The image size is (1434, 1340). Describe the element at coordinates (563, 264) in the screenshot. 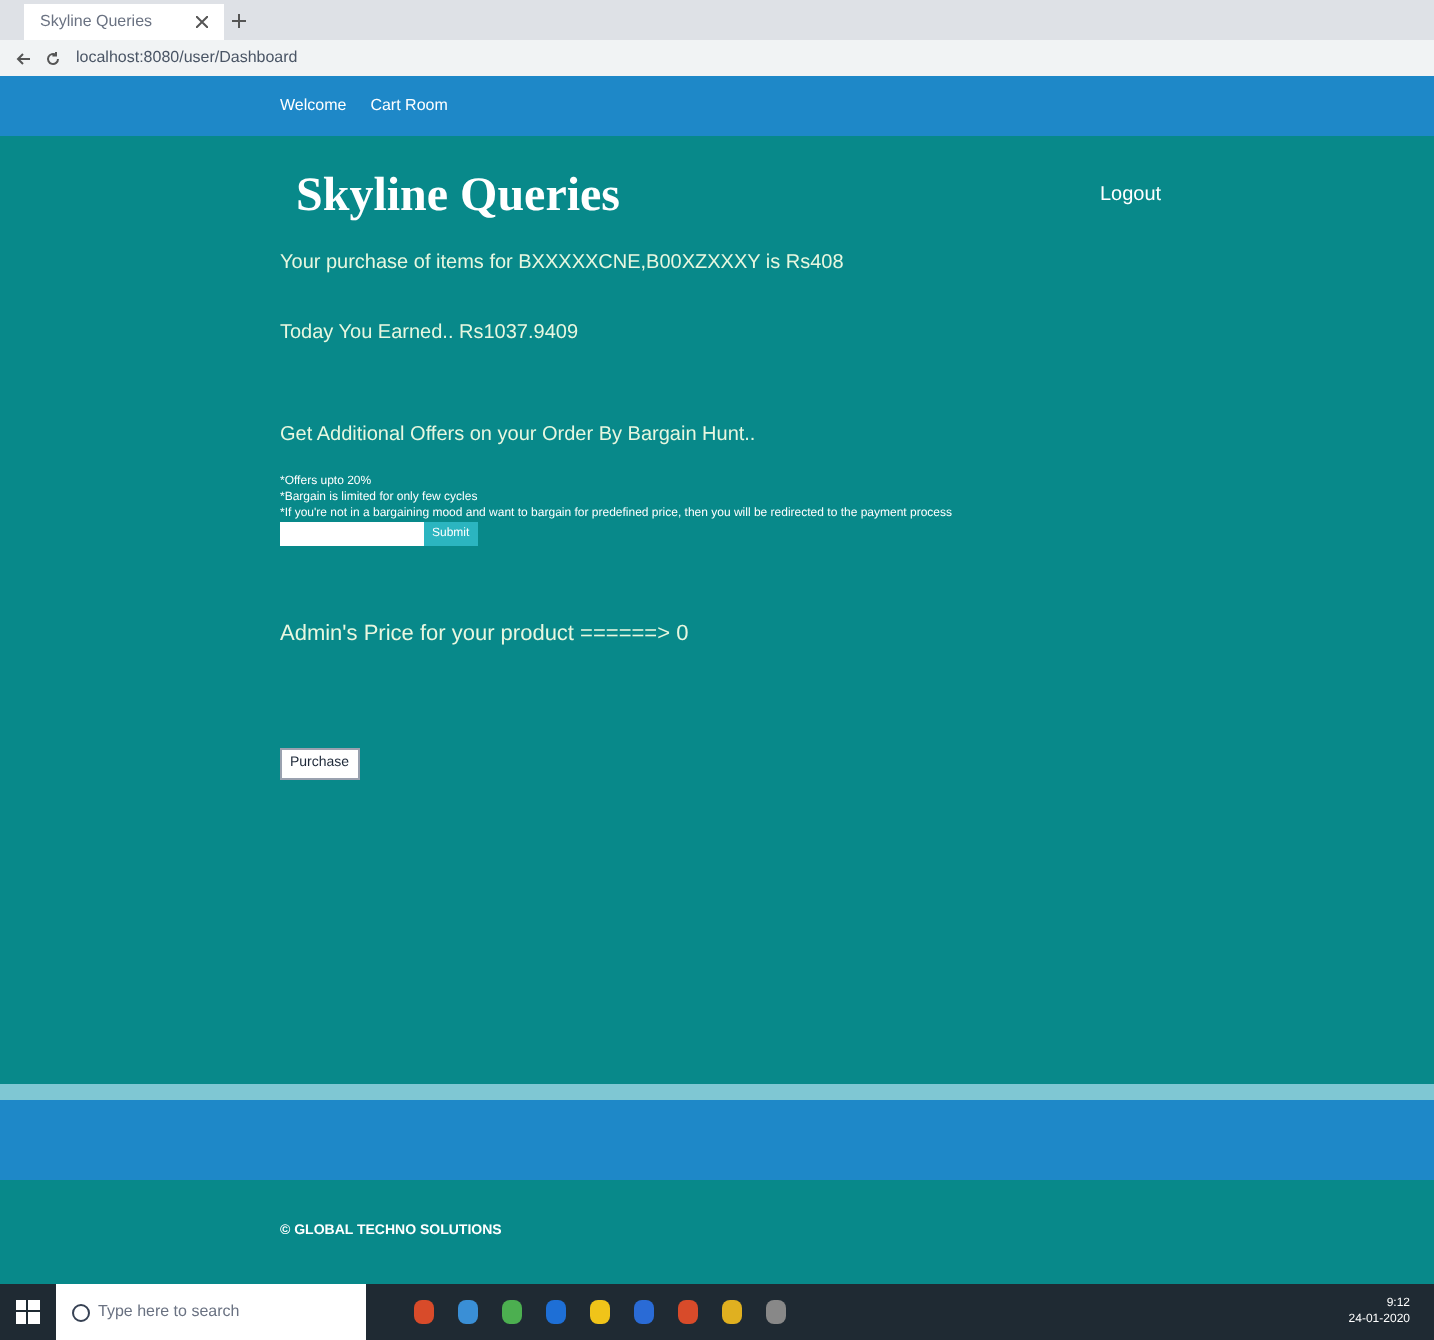

I see `purchase-text: Your purchase of items for BXXXXXCNE,B00XZXXXY is Rs408` at that location.